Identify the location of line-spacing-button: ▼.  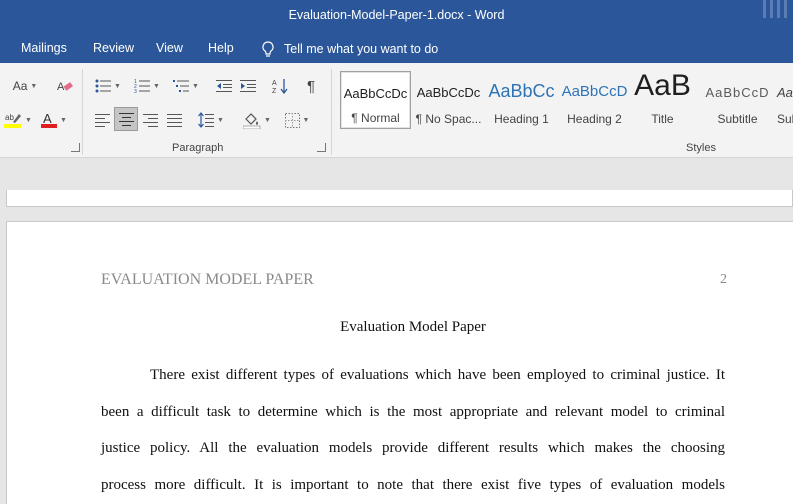
(211, 120).